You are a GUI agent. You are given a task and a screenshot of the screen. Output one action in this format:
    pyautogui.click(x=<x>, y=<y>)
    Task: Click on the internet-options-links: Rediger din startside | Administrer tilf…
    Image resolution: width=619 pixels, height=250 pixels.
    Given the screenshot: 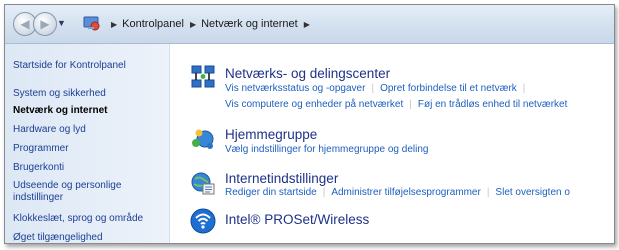 What is the action you would take?
    pyautogui.click(x=397, y=192)
    